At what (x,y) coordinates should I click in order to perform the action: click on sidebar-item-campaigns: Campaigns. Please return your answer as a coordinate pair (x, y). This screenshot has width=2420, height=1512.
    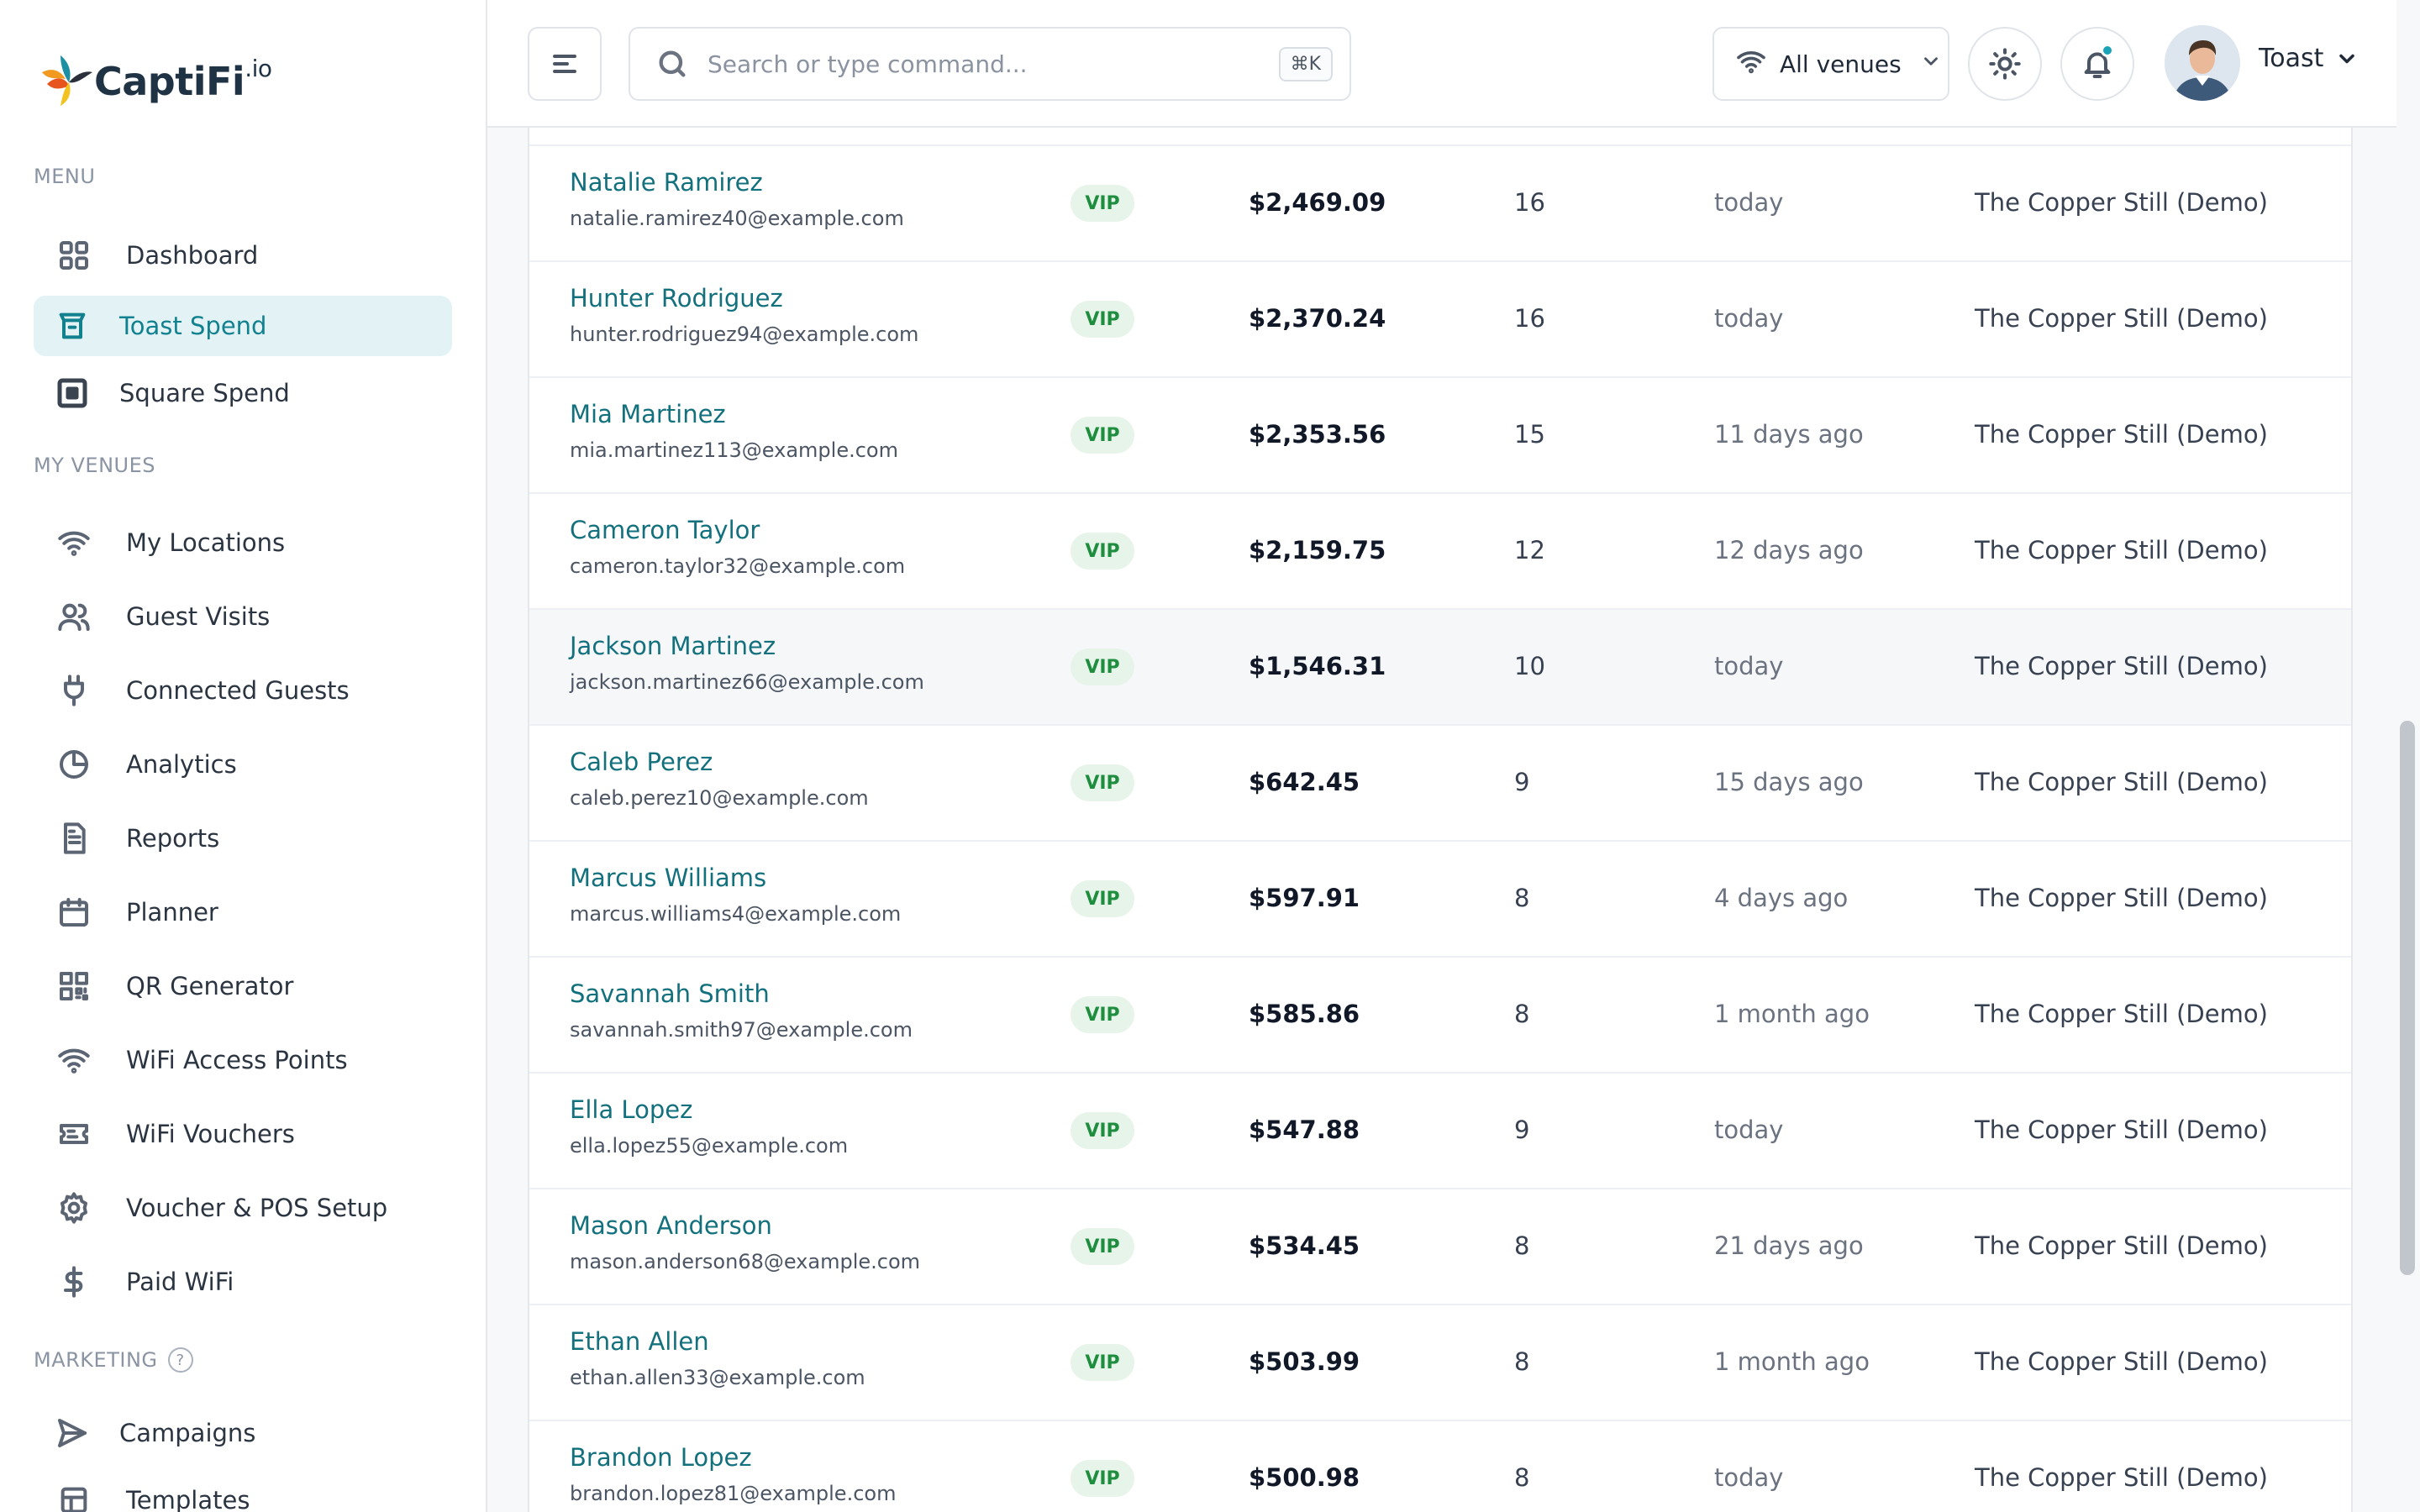
    Looking at the image, I should click on (243, 1433).